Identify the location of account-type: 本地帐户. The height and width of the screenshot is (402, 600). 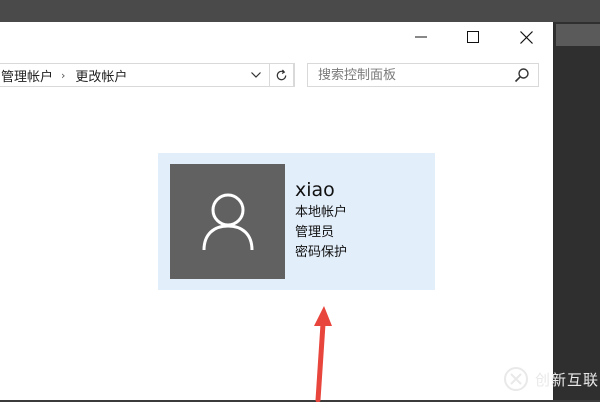
(321, 212).